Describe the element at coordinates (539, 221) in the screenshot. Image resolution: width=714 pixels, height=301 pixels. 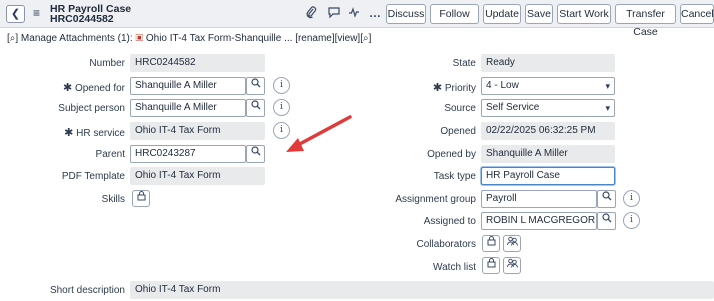
I see `assigned-to-input: ROBIN L MACGREGOR` at that location.